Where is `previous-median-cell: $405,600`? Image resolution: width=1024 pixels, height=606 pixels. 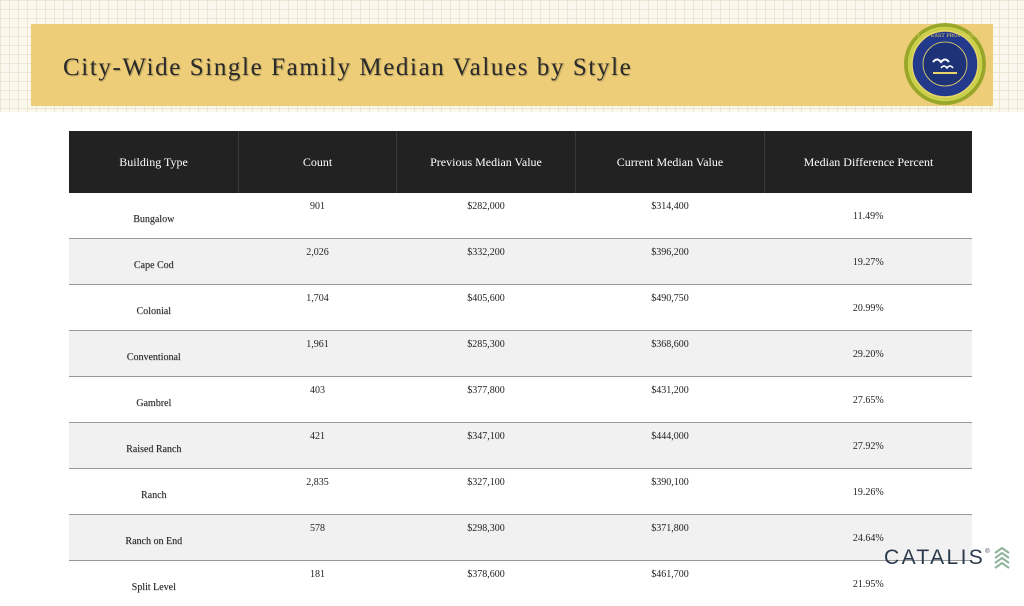 previous-median-cell: $405,600 is located at coordinates (486, 308).